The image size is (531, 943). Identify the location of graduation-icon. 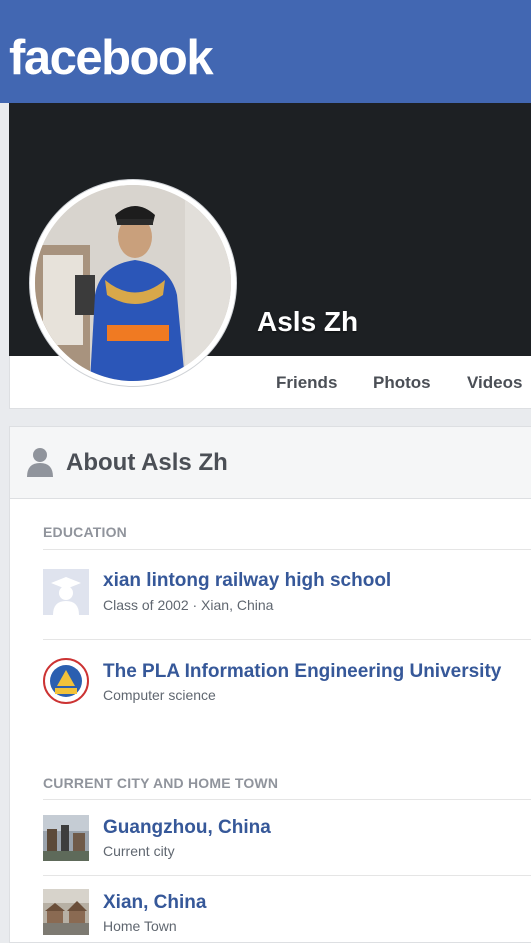
(66, 592).